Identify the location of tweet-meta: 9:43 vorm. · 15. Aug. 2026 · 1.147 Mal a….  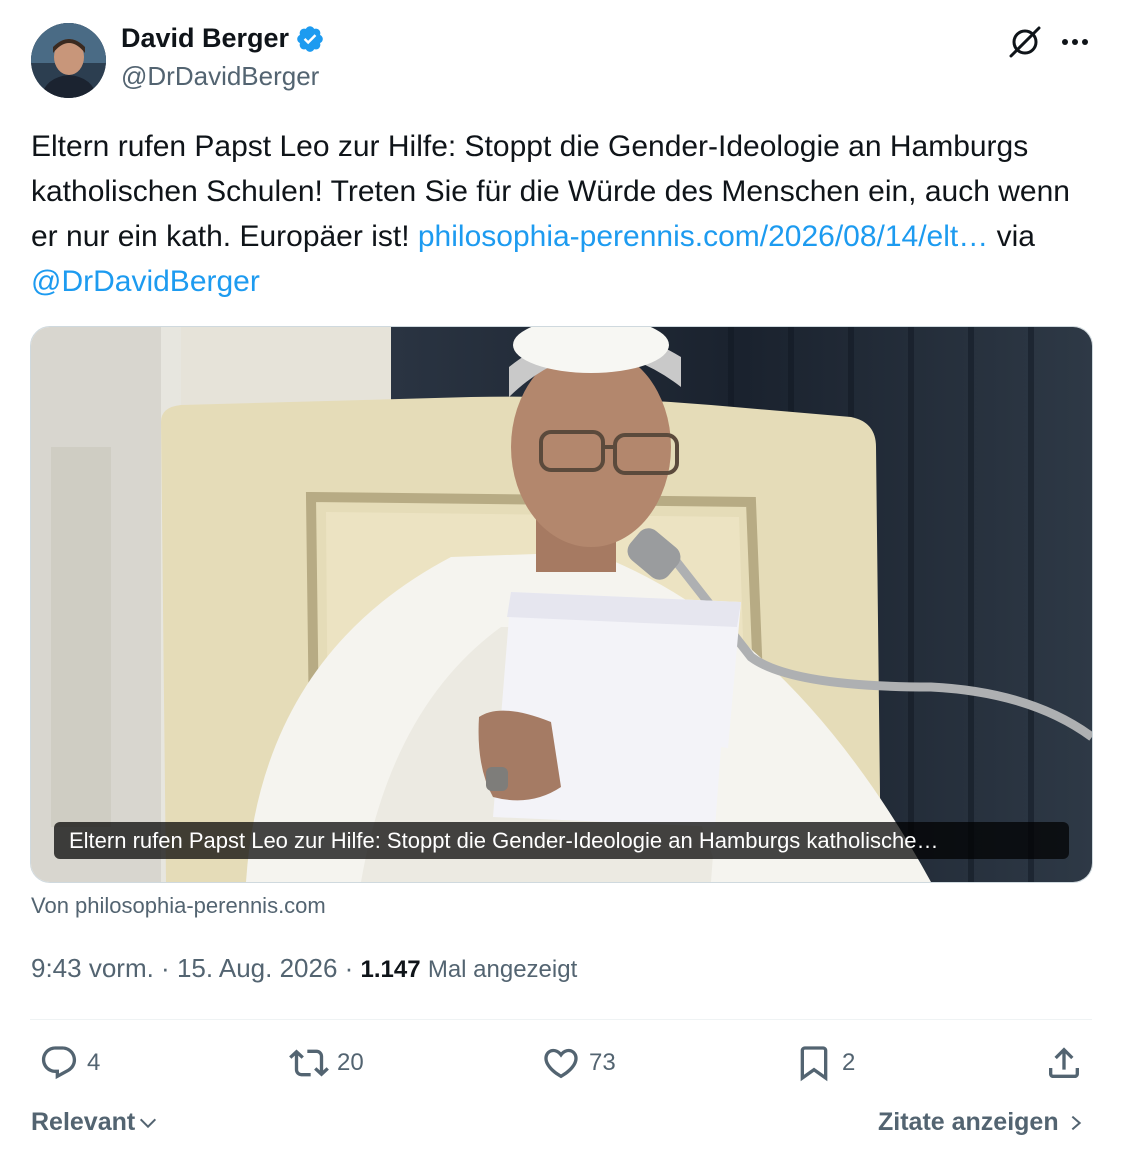
(304, 968).